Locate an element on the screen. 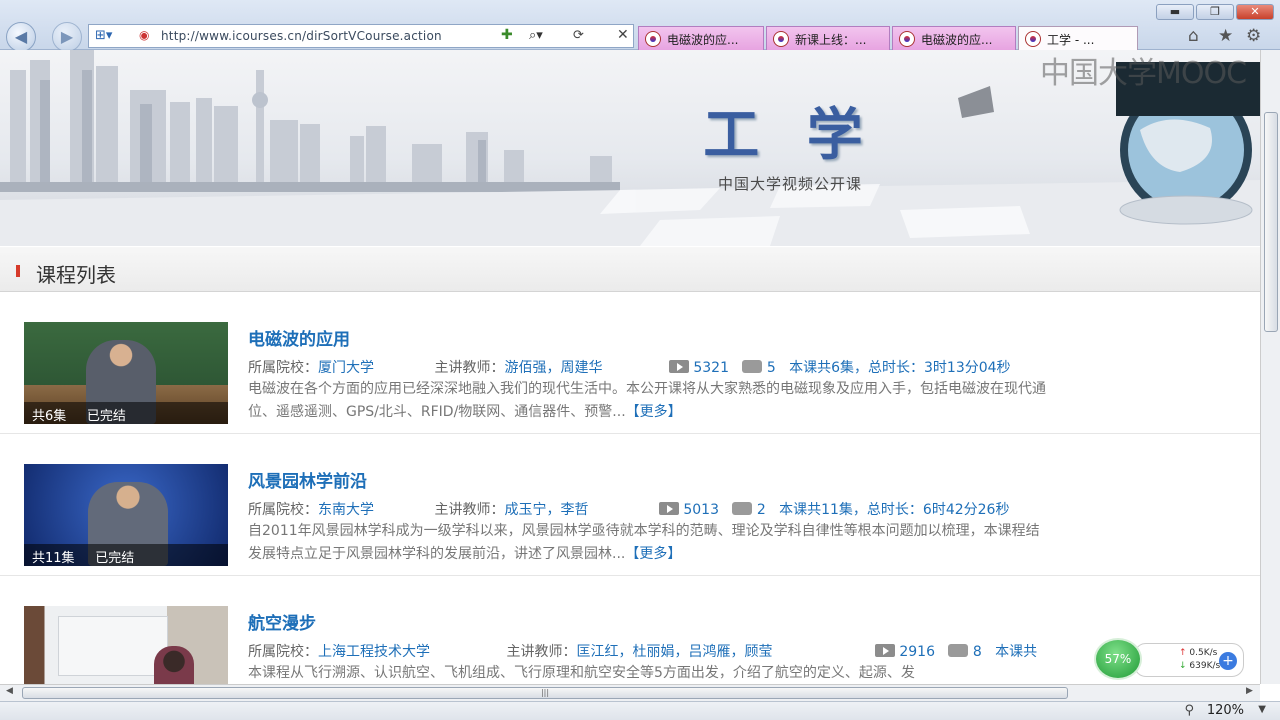 The image size is (1280, 720). site-favicon-icon: ◉ is located at coordinates (144, 35).